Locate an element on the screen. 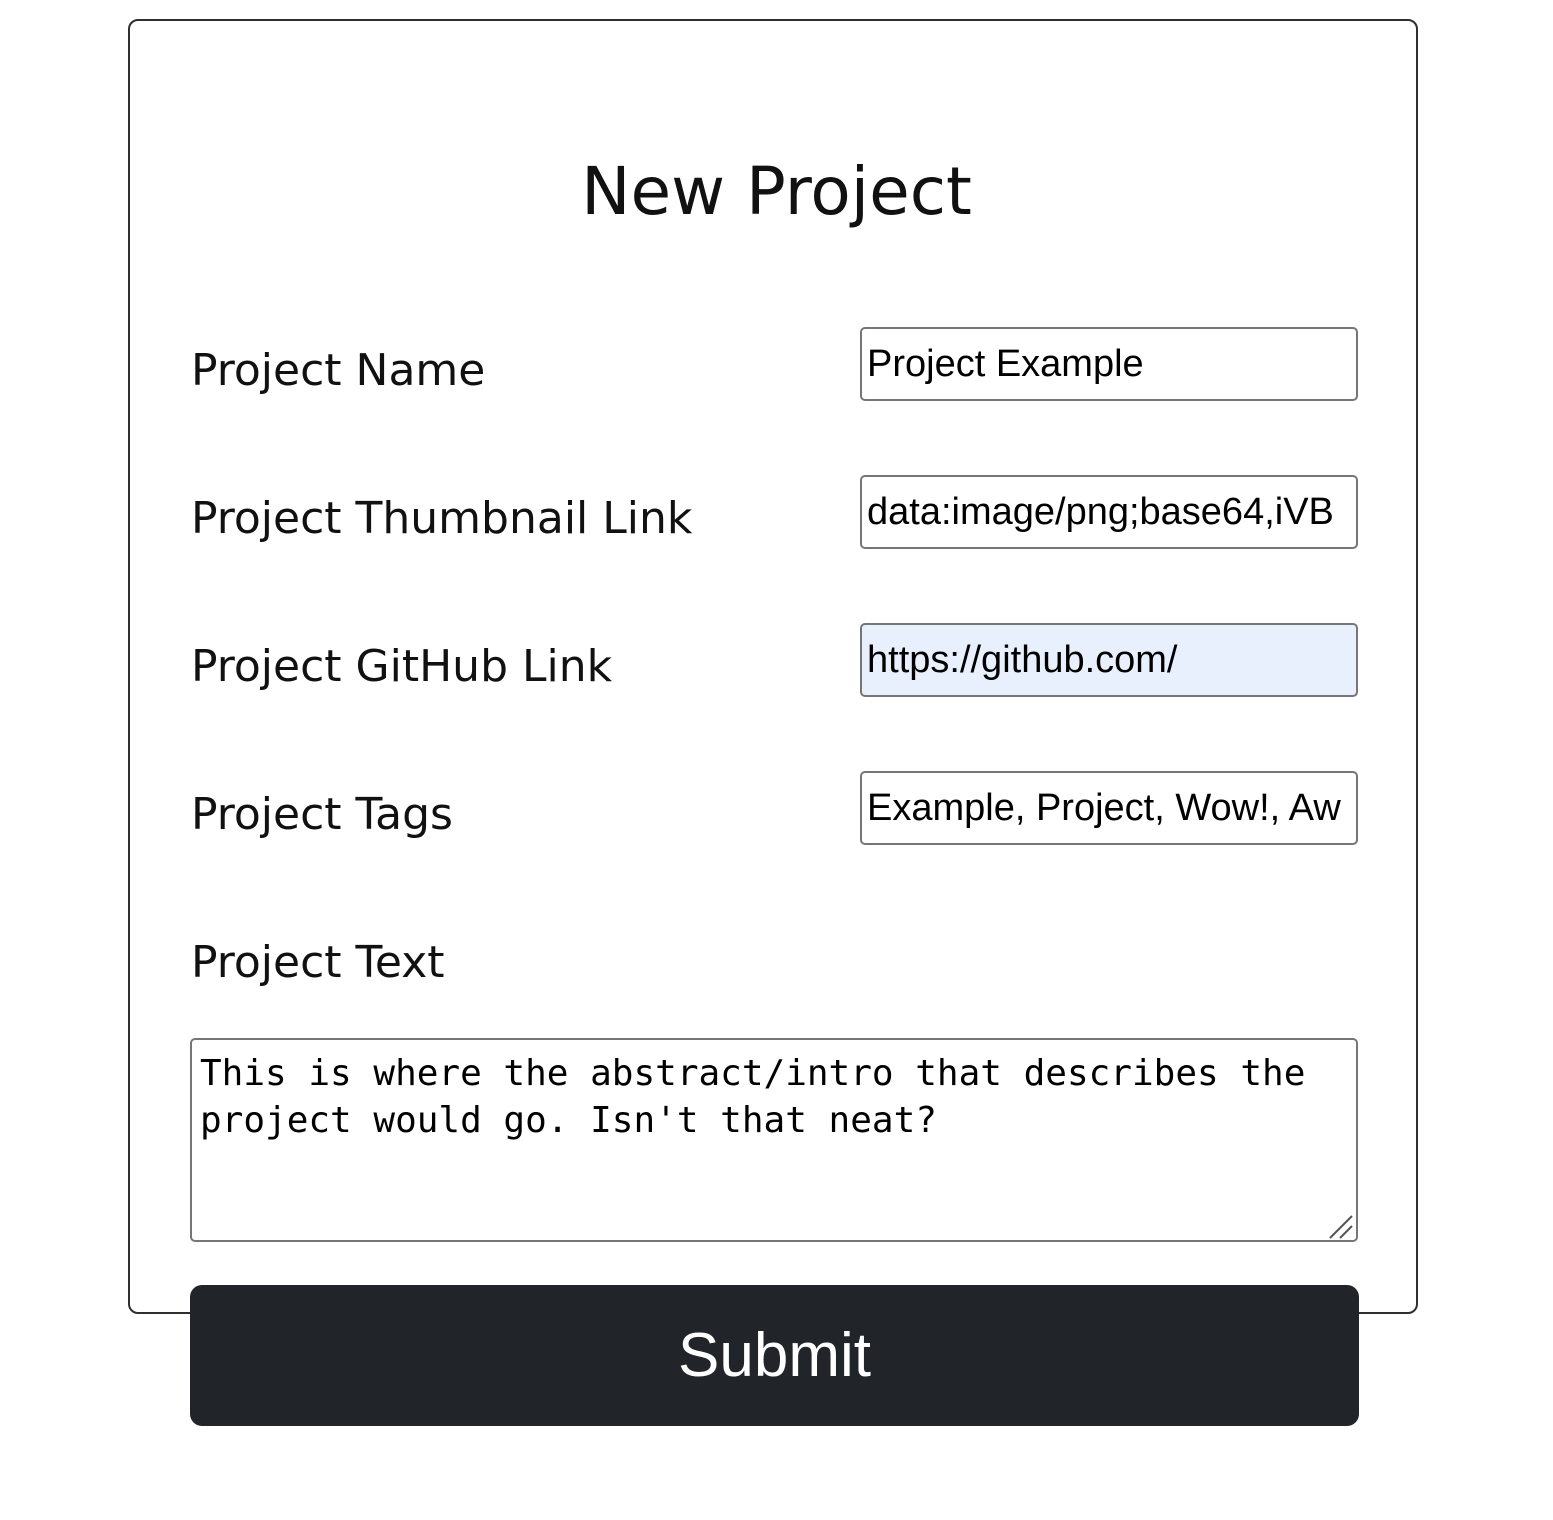 The image size is (1553, 1520). project-thumbnail-link-label: Project Thumbnail Link is located at coordinates (442, 518).